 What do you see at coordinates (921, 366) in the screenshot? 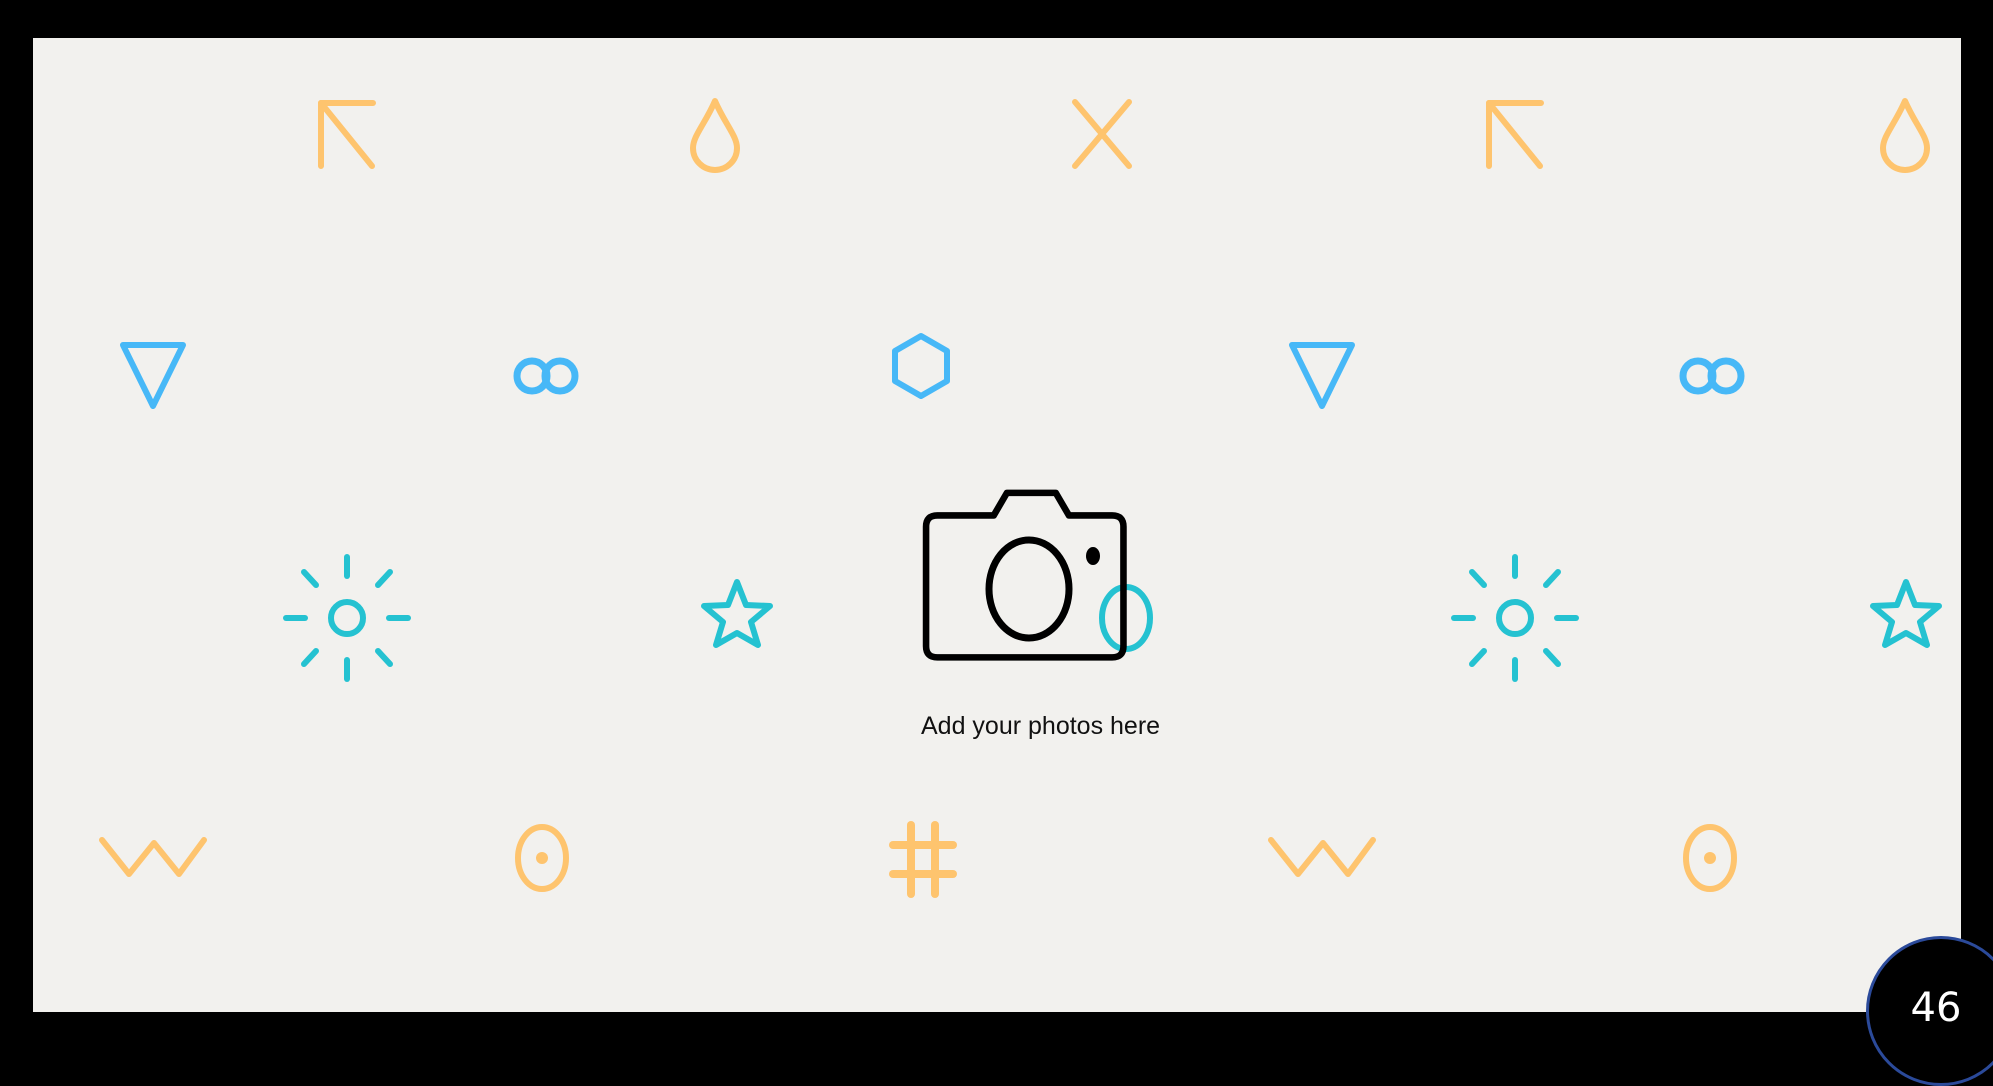
I see `hexagon-icon` at bounding box center [921, 366].